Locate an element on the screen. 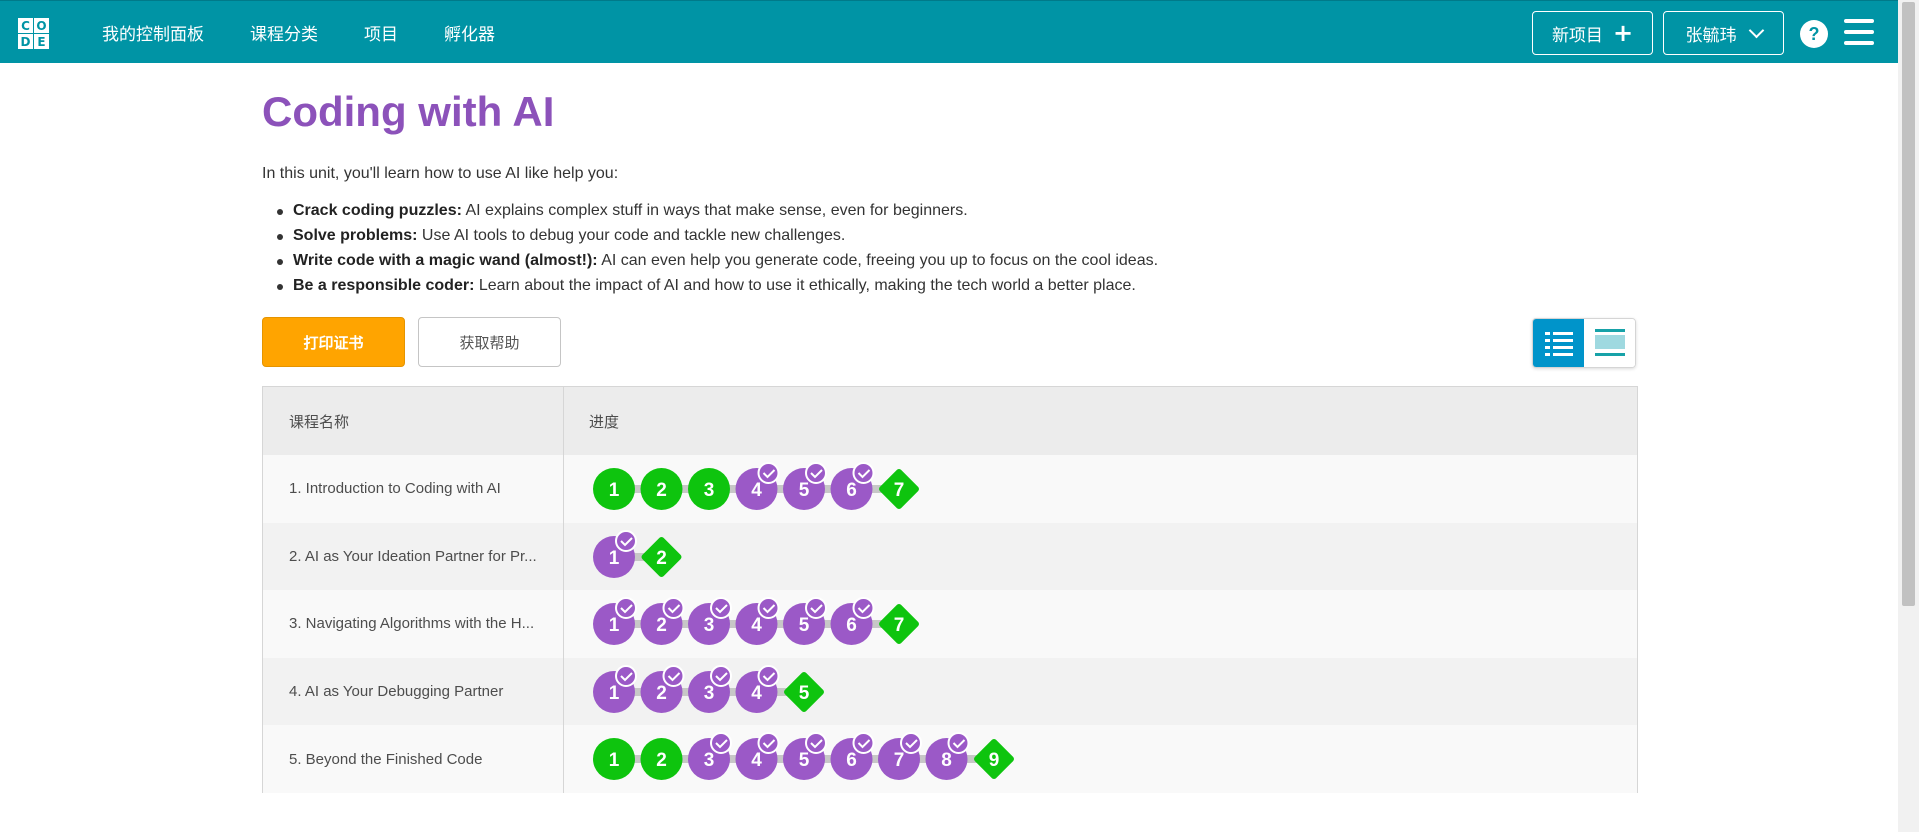 The image size is (1919, 832). goal-bold: Write code with a magic wand (almost!): is located at coordinates (445, 260).